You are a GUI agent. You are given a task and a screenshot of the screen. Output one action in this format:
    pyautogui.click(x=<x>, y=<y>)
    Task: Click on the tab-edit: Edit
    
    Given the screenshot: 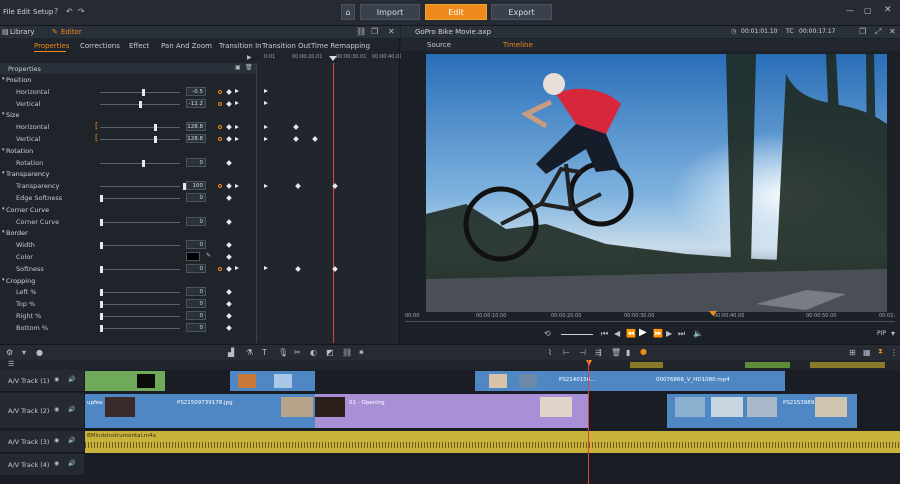 What is the action you would take?
    pyautogui.click(x=456, y=12)
    